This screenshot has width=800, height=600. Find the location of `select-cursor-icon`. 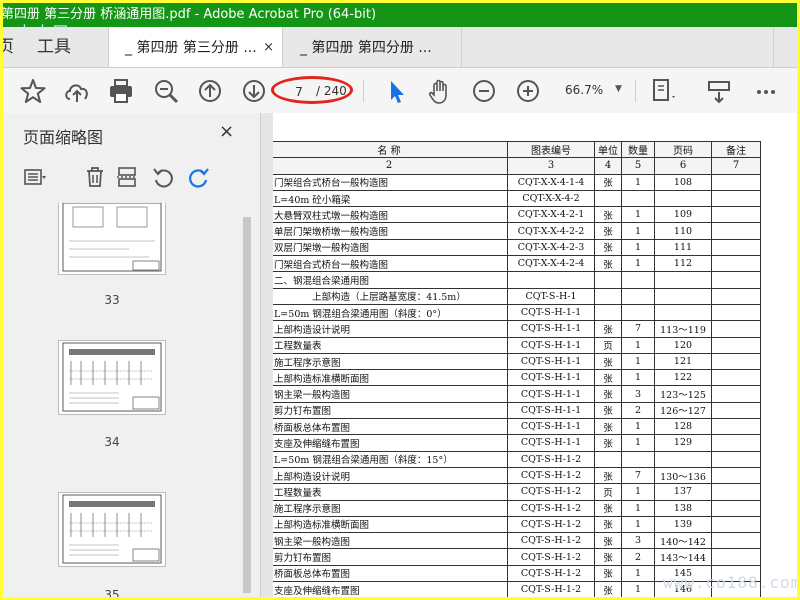

select-cursor-icon is located at coordinates (396, 91).